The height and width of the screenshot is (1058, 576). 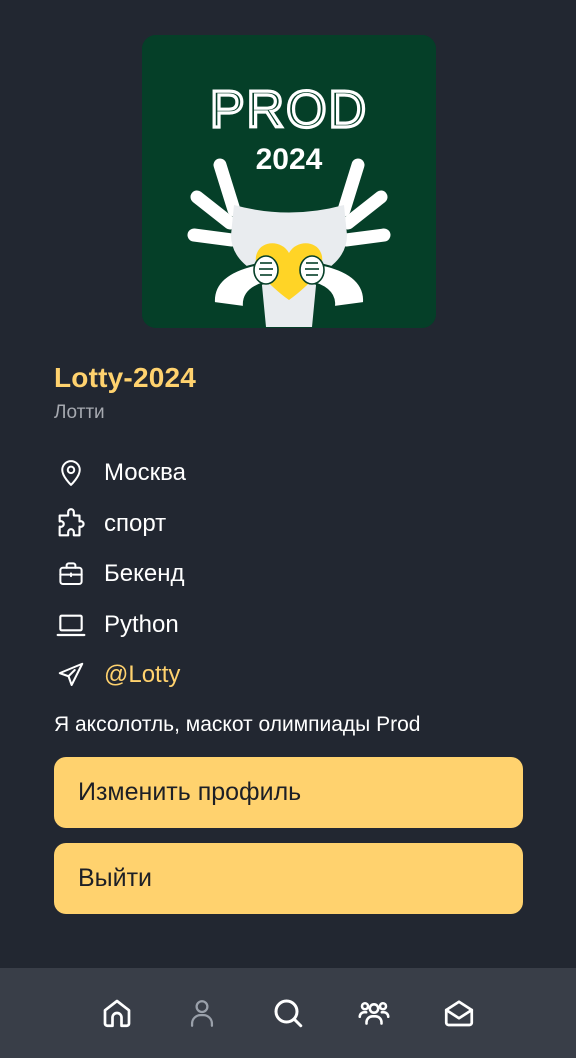 I want to click on nav-messages, so click(x=459, y=1013).